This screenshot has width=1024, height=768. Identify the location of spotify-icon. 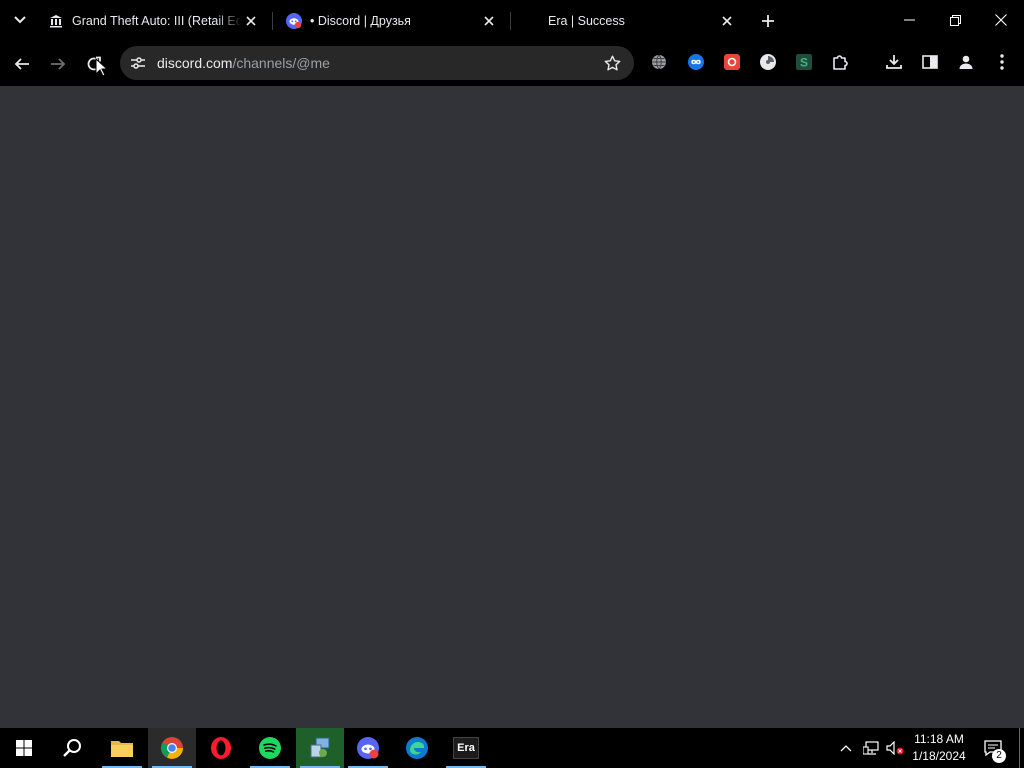
(270, 748).